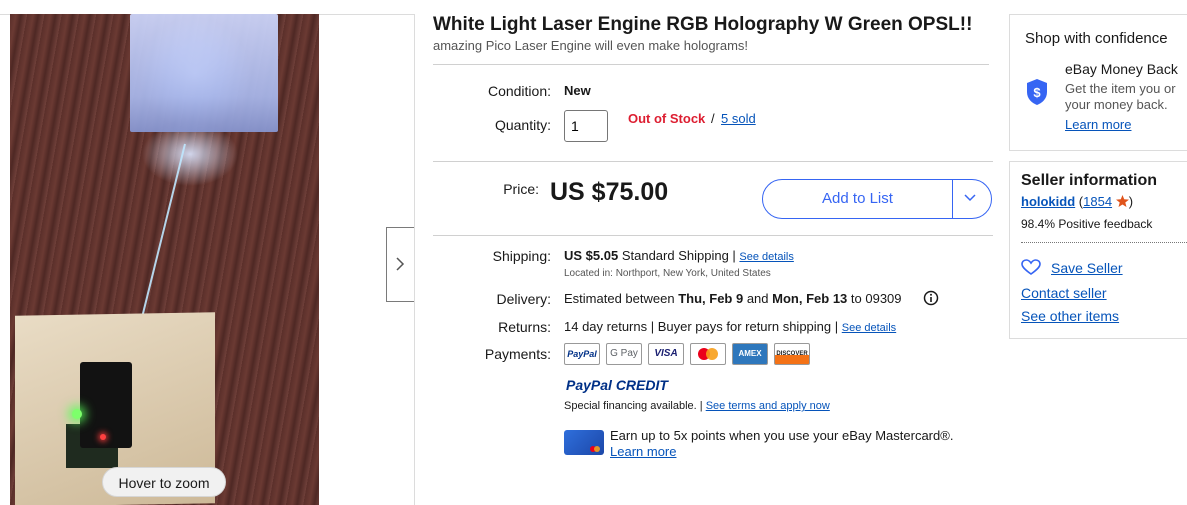  I want to click on shipping-method: Standard Shipping |, so click(678, 255).